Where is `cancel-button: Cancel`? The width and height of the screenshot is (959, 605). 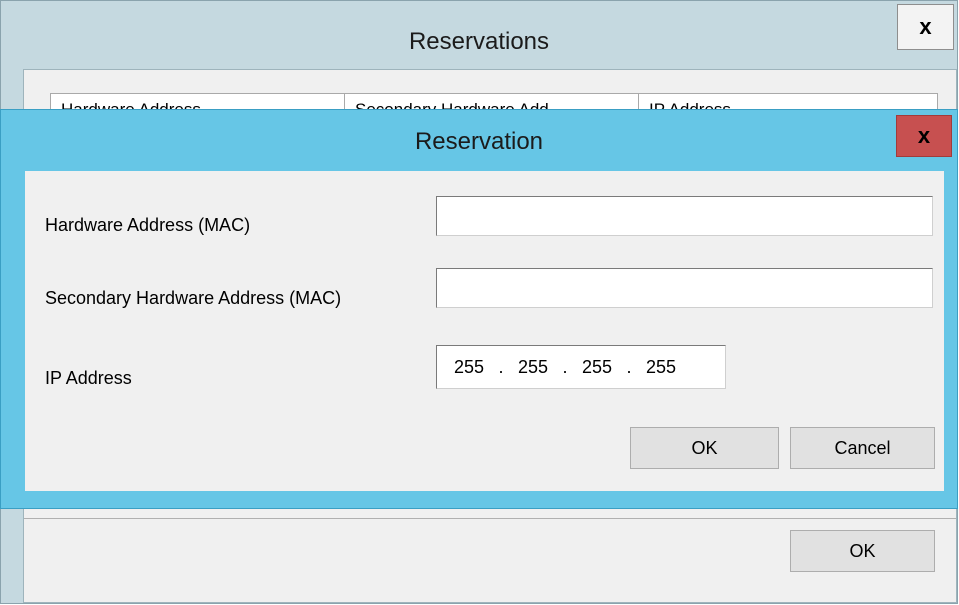 cancel-button: Cancel is located at coordinates (862, 448).